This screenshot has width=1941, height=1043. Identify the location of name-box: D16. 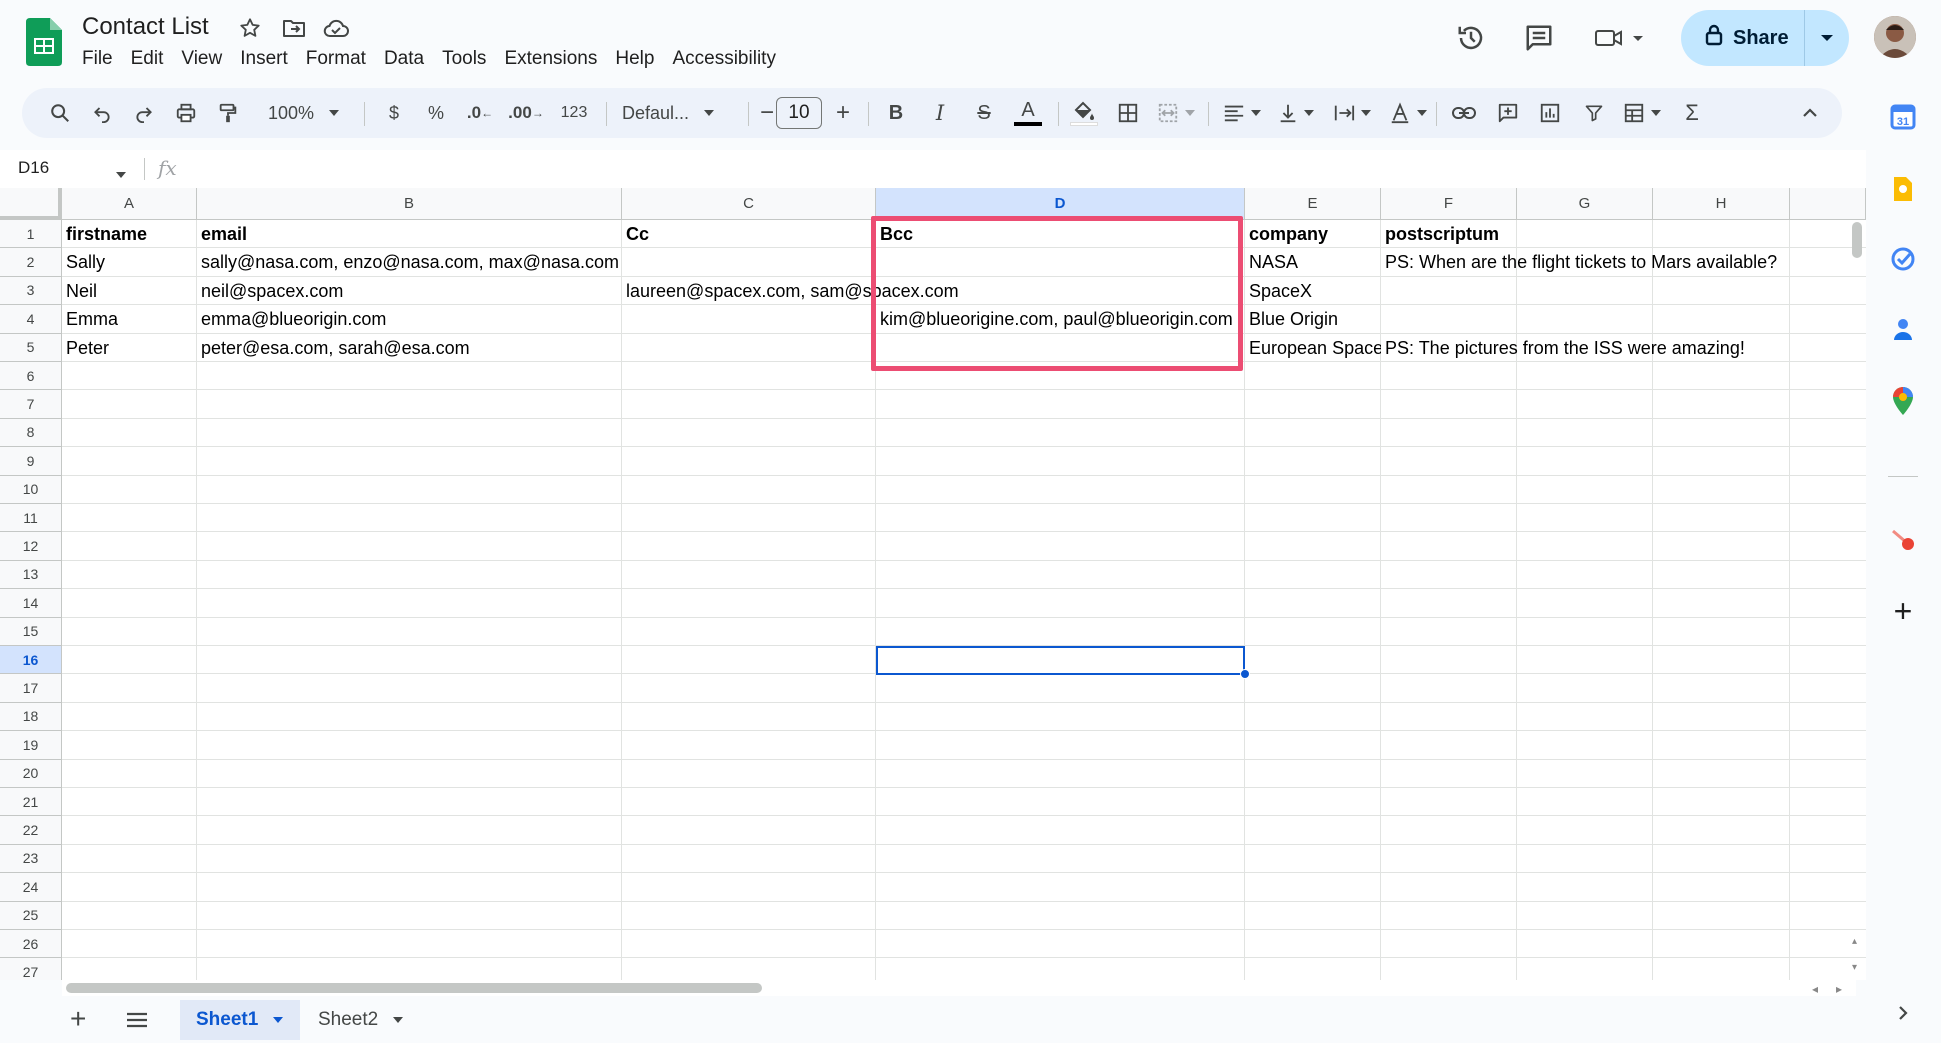
(33, 168).